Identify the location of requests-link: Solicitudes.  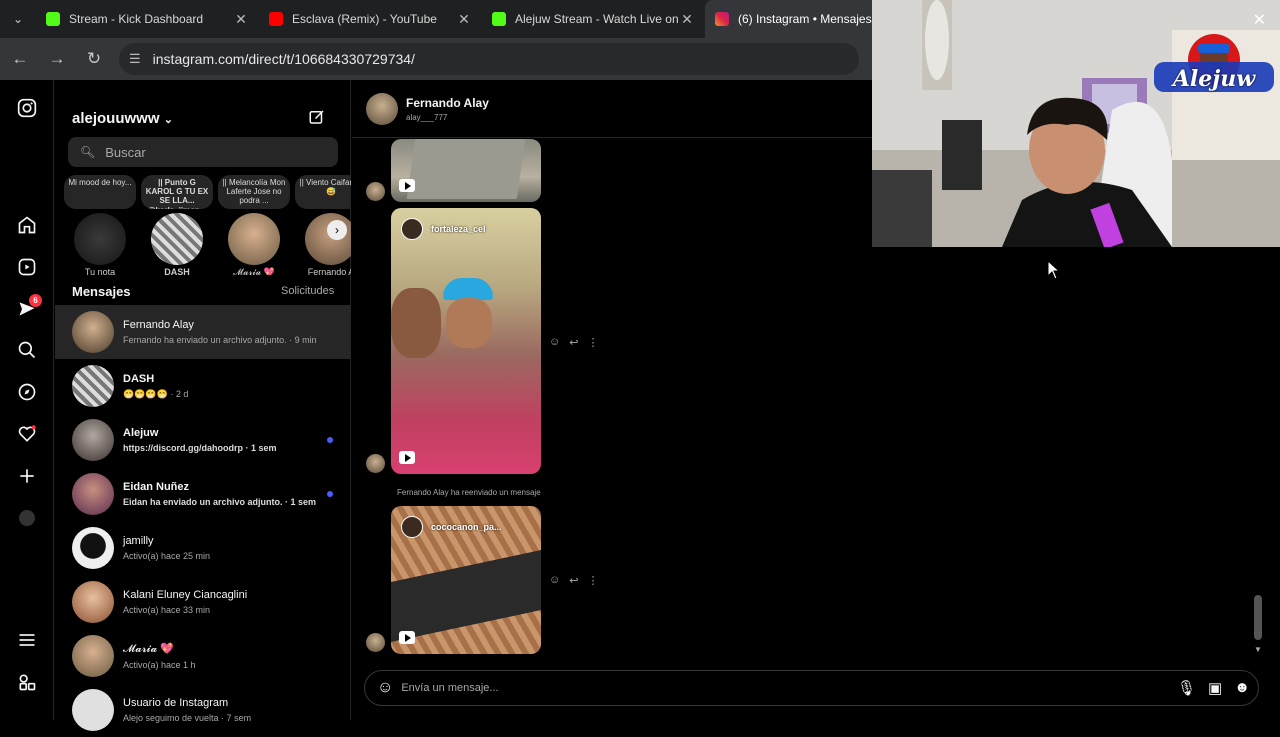
(307, 291).